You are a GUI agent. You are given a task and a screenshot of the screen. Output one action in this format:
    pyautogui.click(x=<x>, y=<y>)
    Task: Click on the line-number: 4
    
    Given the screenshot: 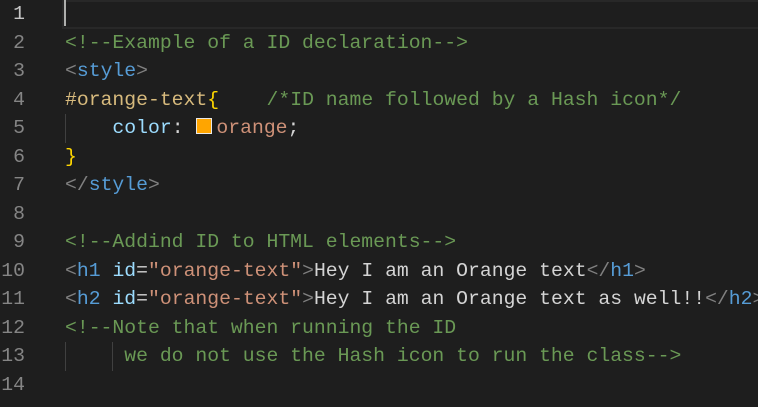 What is the action you would take?
    pyautogui.click(x=19, y=99)
    